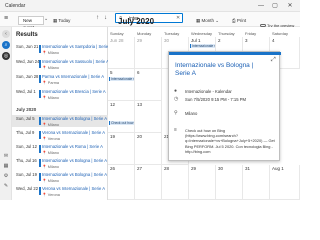 This screenshot has width=320, height=240. Describe the element at coordinates (73, 76) in the screenshot. I see `result-title: Parma vs Internazionale | Serie A` at that location.